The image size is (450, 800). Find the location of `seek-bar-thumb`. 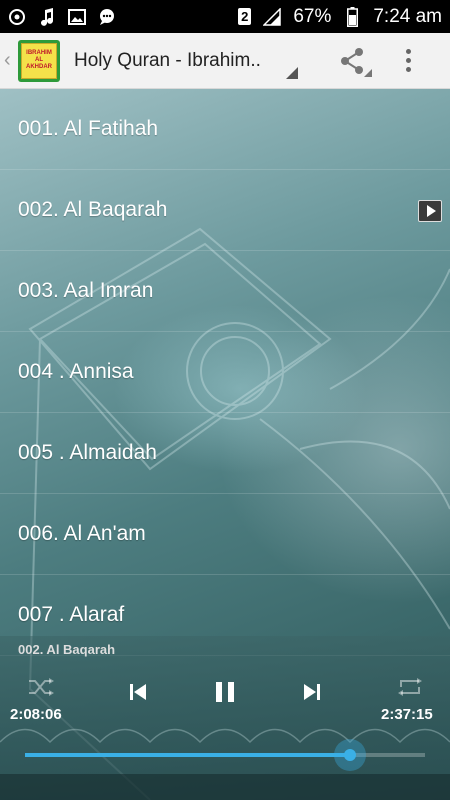

seek-bar-thumb is located at coordinates (349, 755).